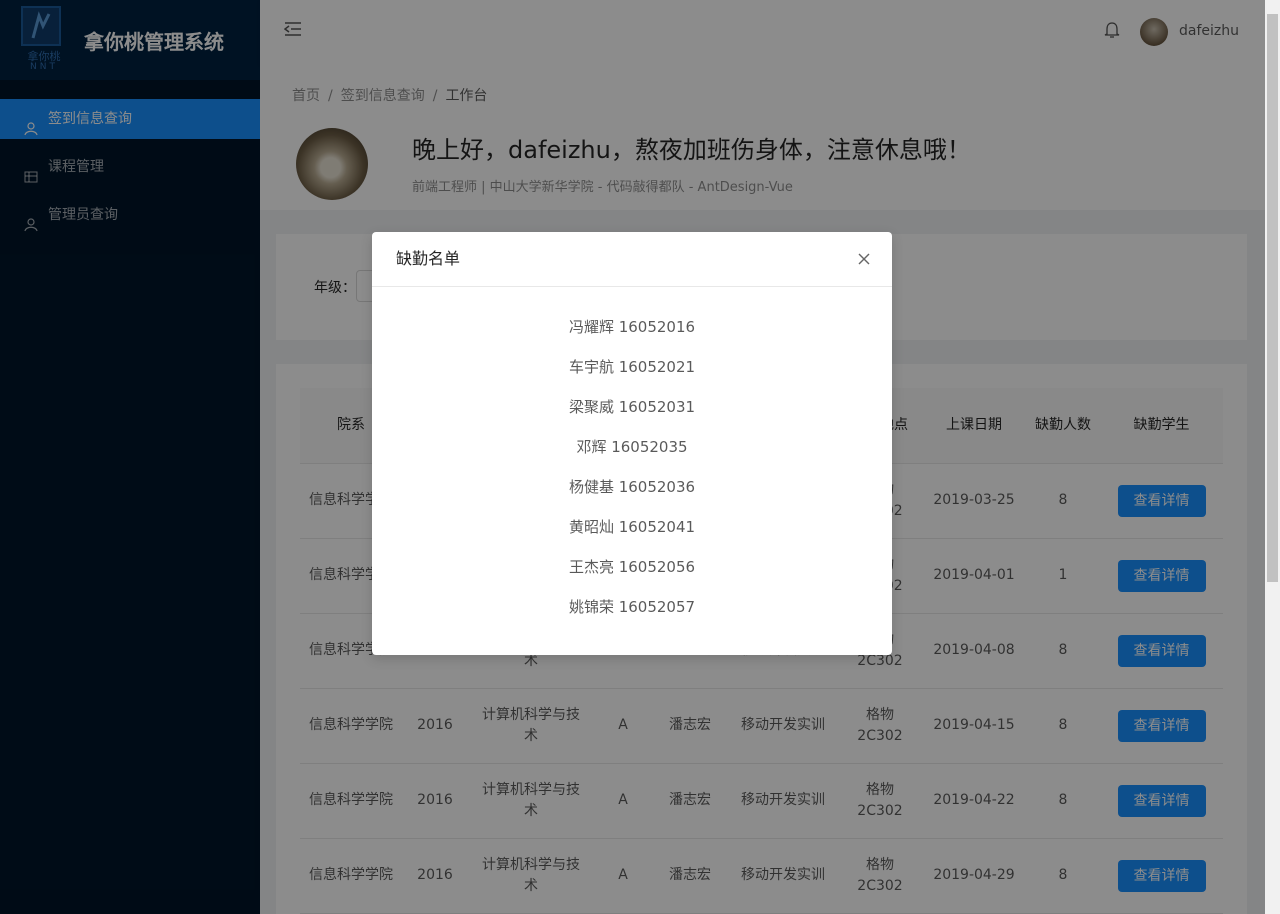 The width and height of the screenshot is (1280, 914). Describe the element at coordinates (632, 487) in the screenshot. I see `absent-student-item: 杨健基 16052036` at that location.